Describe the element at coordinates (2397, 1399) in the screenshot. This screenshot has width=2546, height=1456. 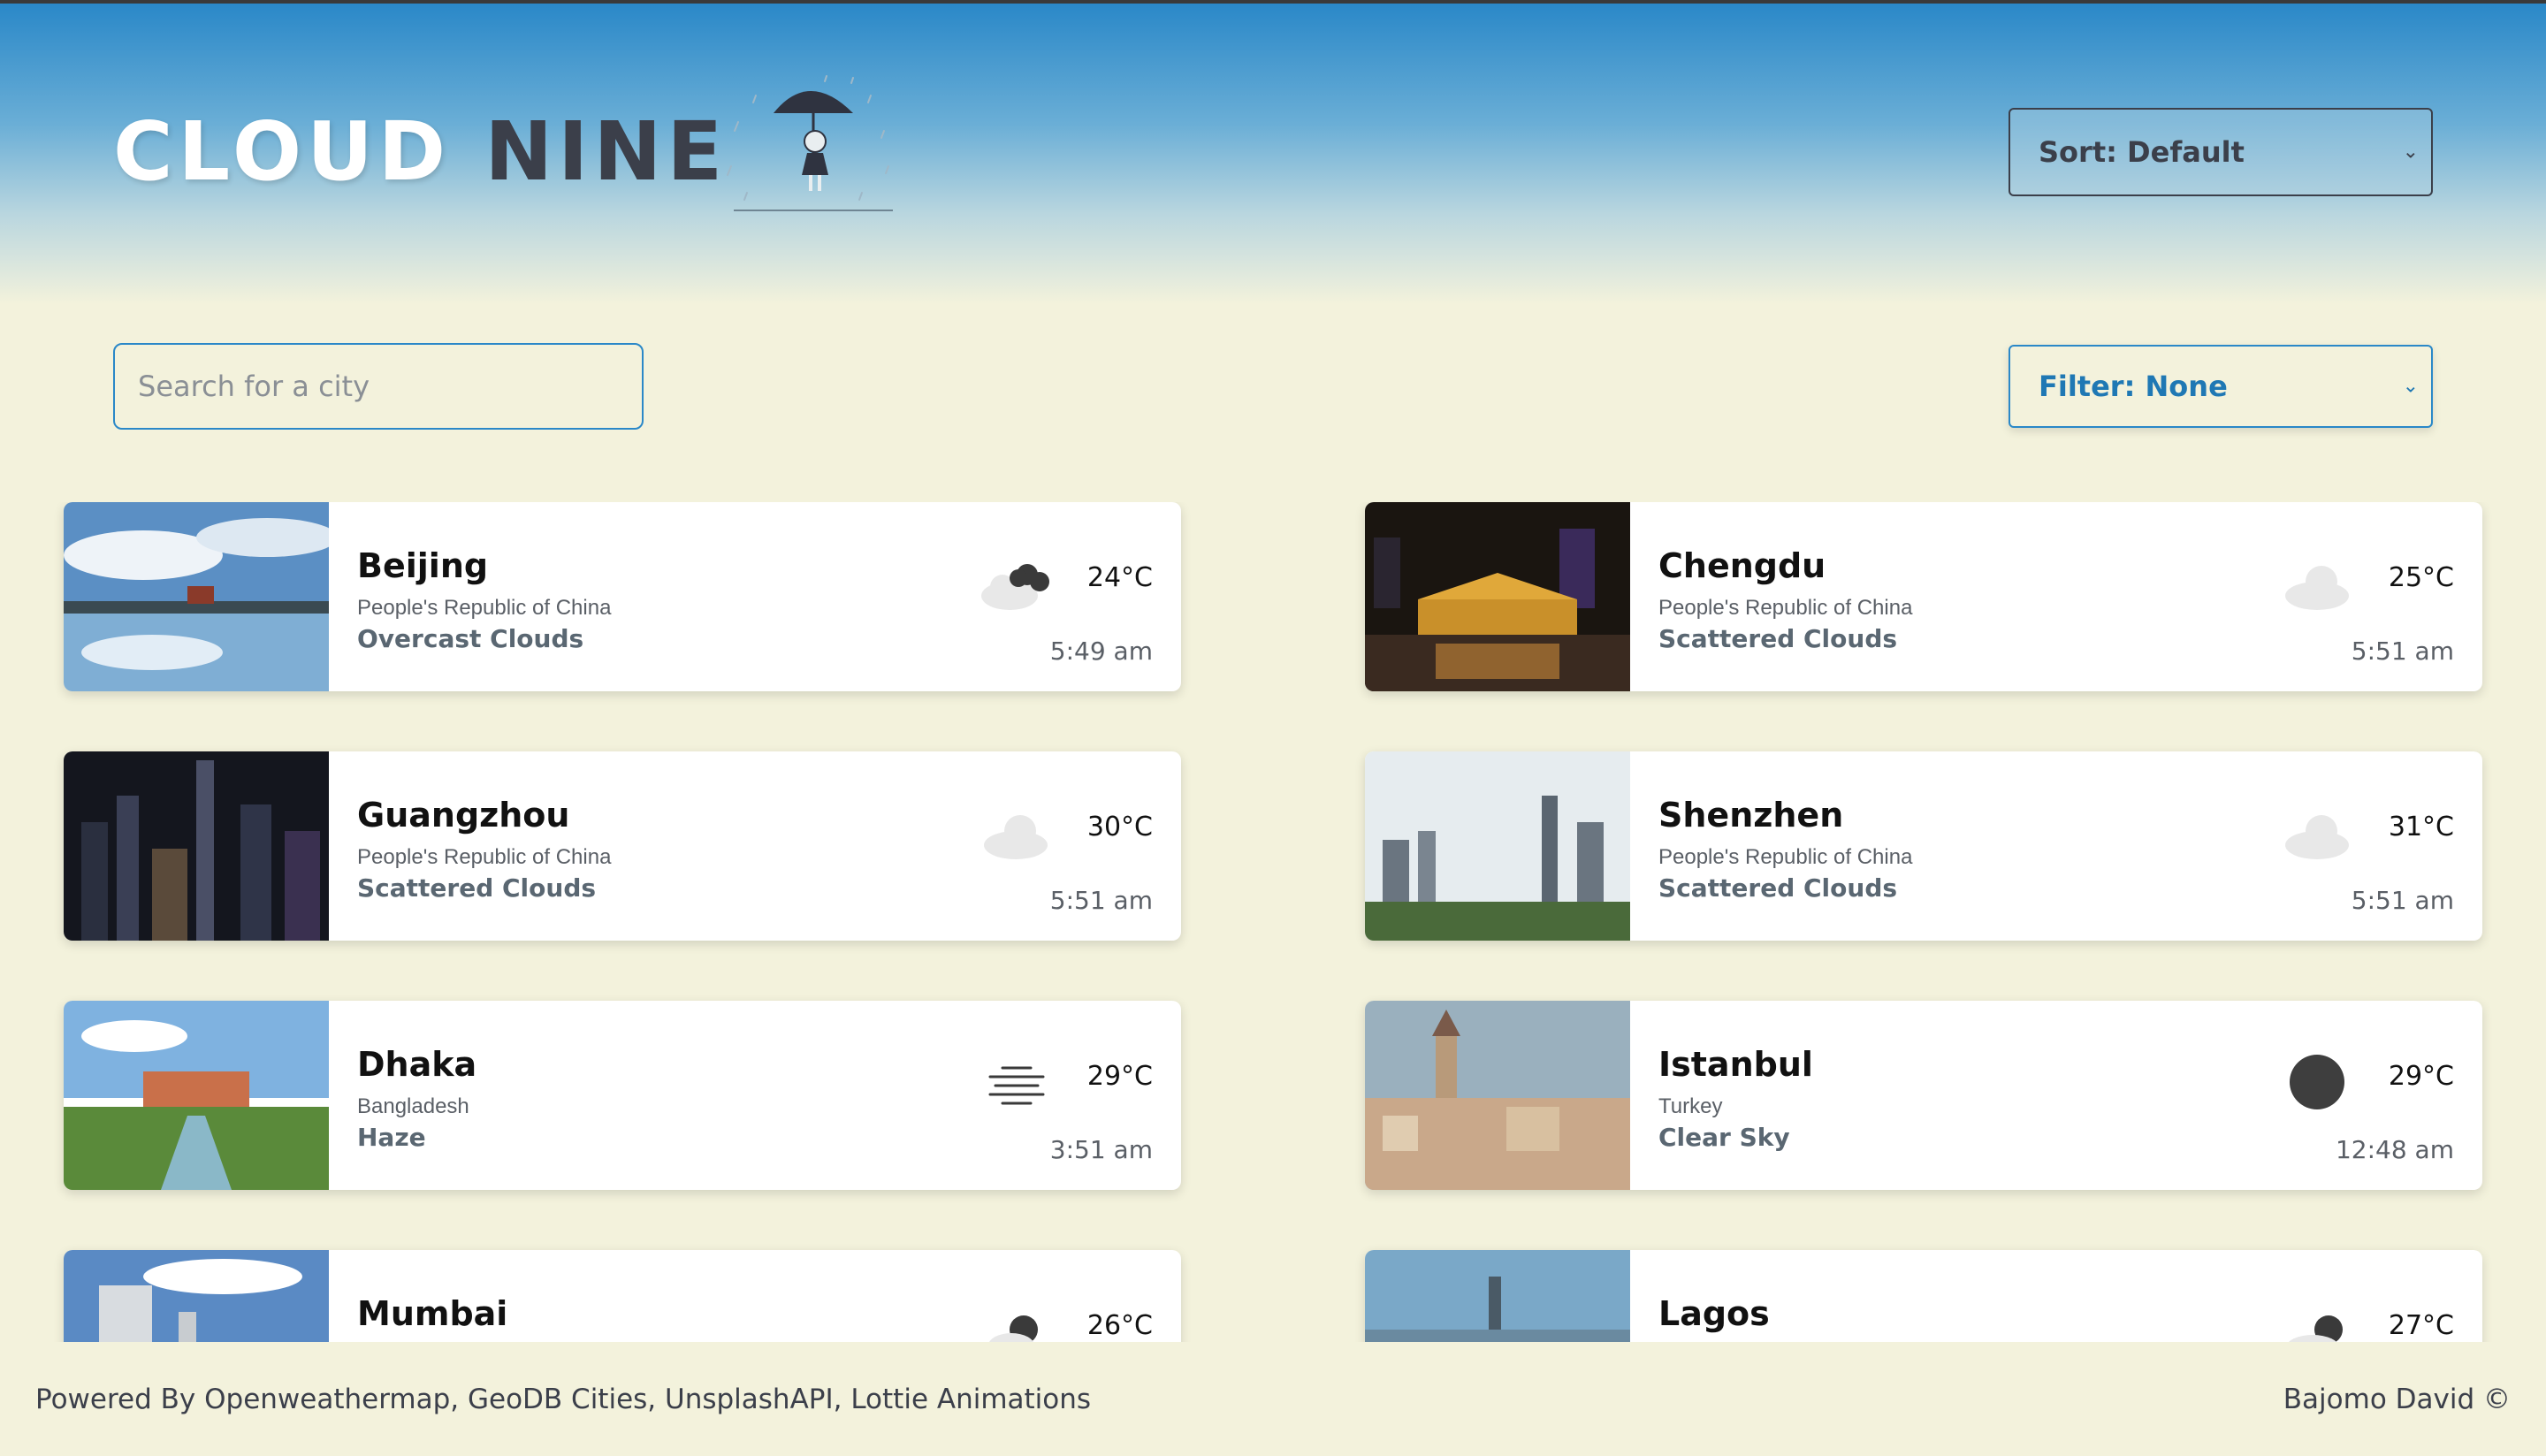
I see `footer-author: Bajomo David ©` at that location.